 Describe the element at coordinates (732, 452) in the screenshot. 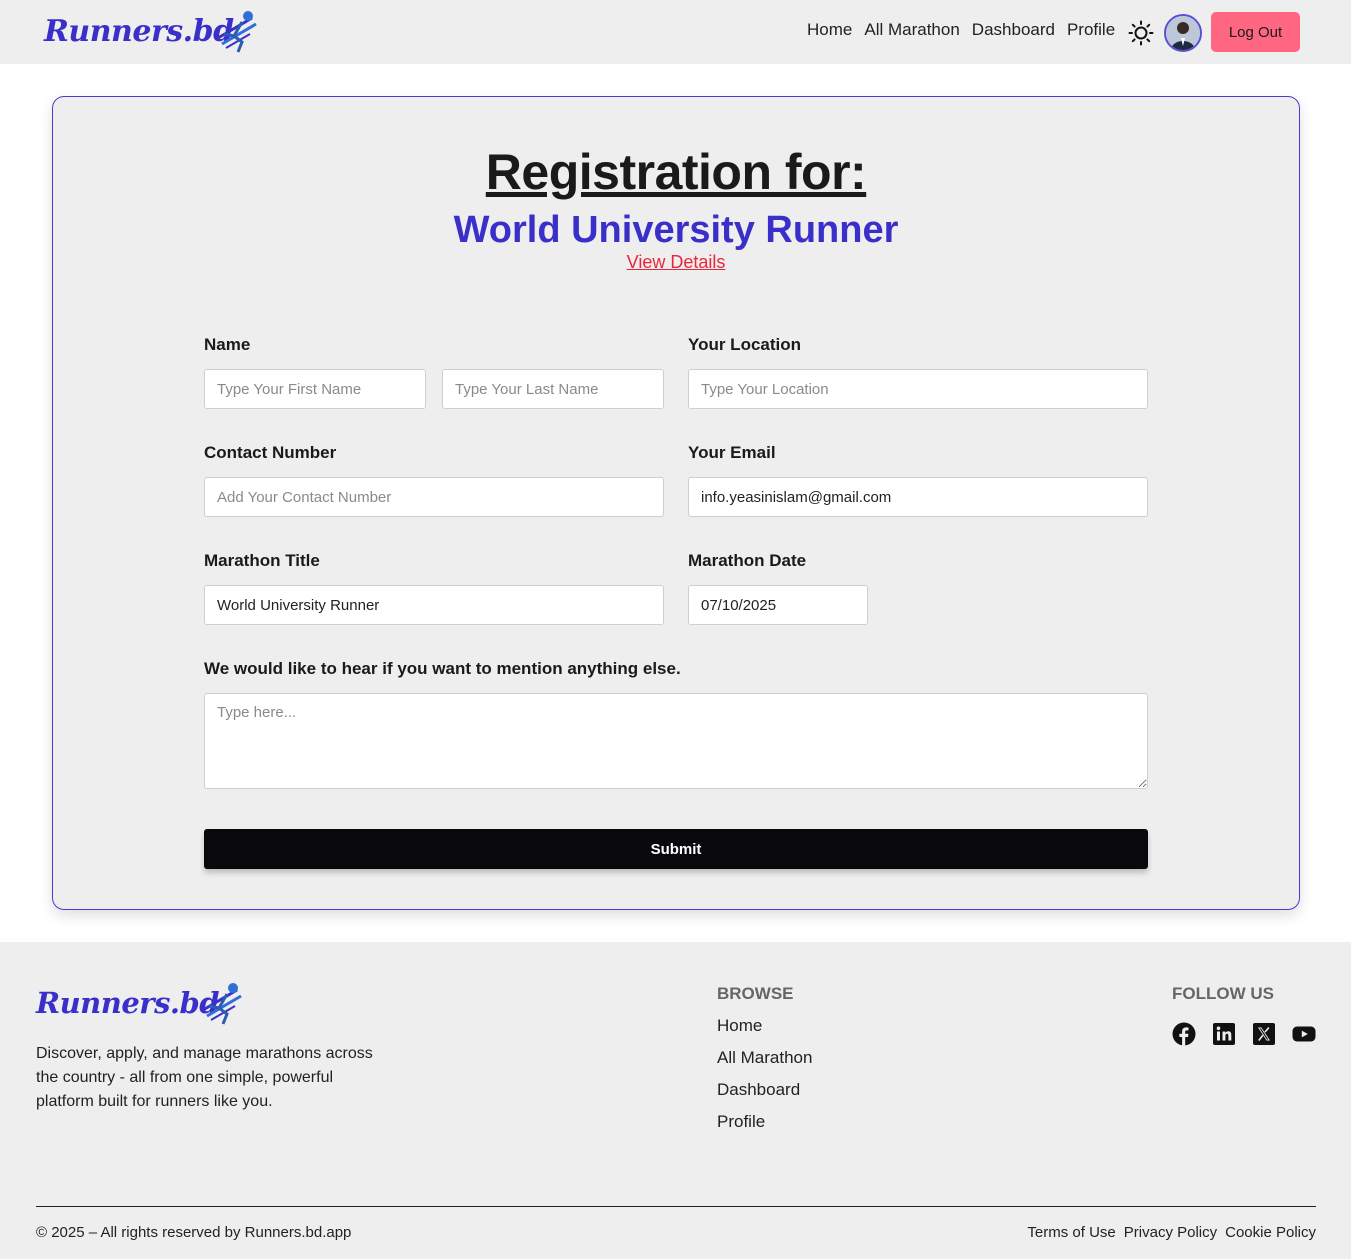

I see `email-label: Your Email` at that location.